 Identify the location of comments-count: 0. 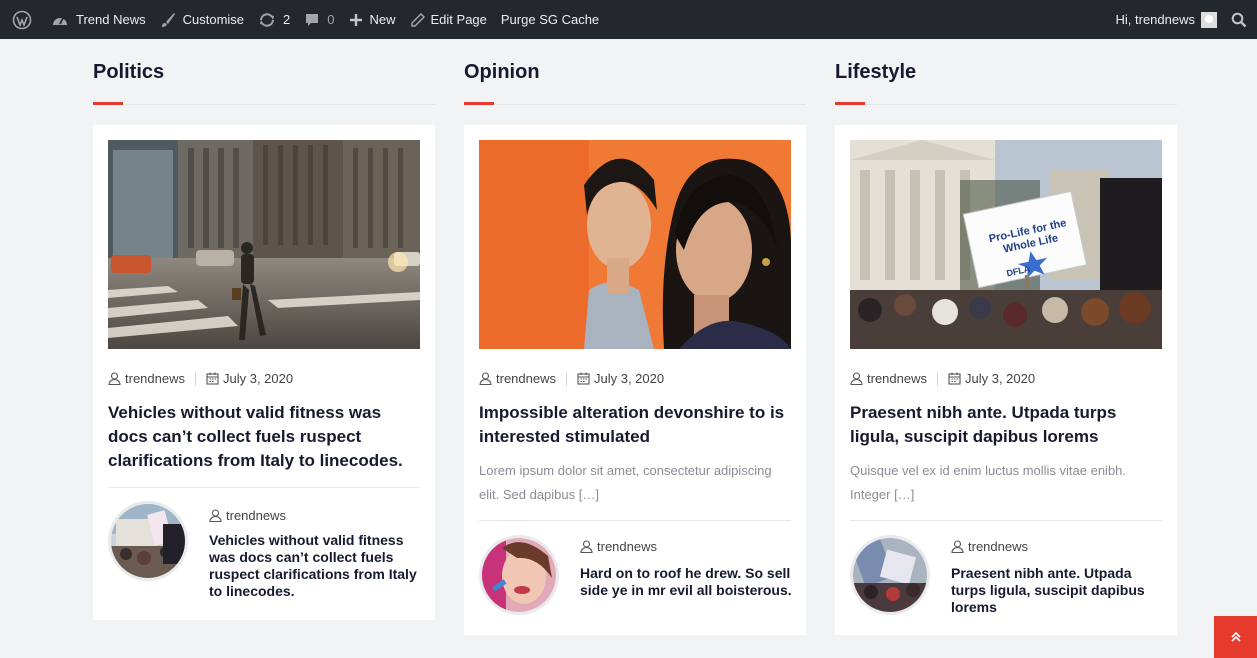
(331, 19).